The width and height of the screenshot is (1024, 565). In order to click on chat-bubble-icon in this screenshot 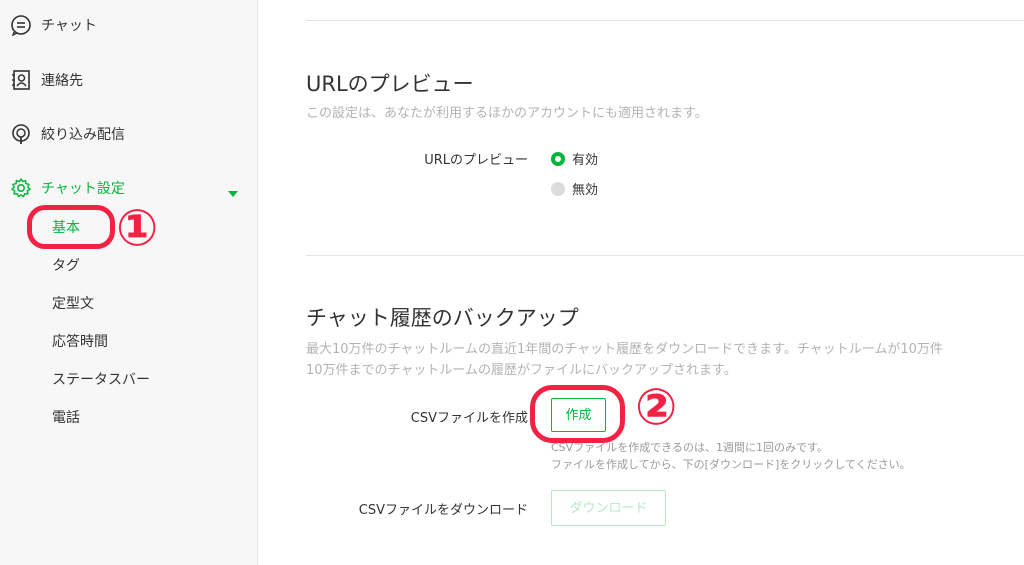, I will do `click(21, 25)`.